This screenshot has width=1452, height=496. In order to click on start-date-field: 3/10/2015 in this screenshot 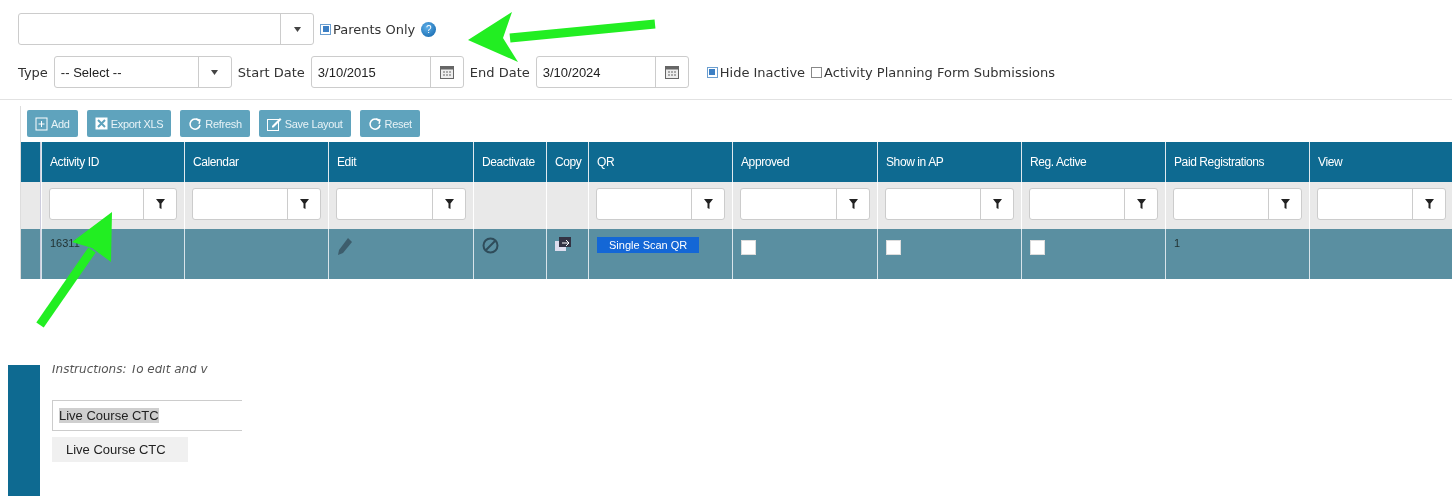, I will do `click(387, 72)`.